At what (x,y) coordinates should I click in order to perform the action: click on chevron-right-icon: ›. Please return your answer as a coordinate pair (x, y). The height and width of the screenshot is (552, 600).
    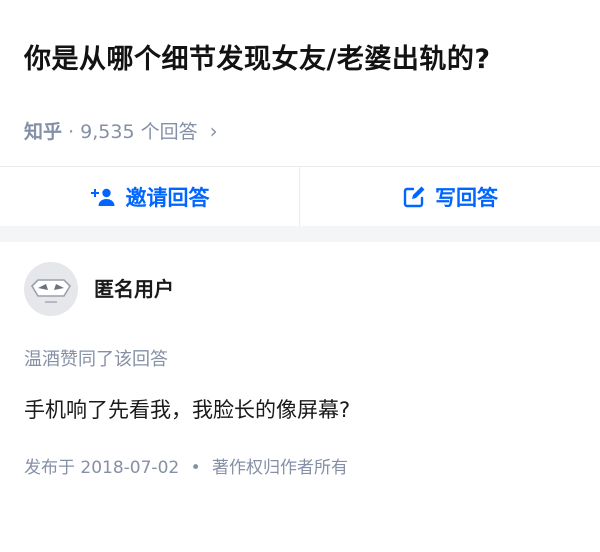
    Looking at the image, I should click on (213, 131).